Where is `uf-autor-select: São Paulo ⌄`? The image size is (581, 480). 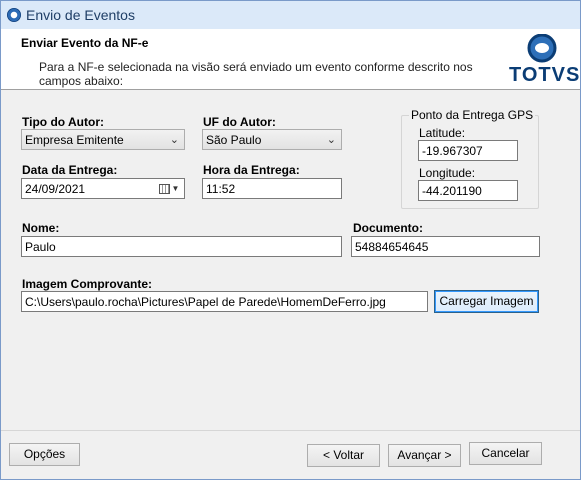
uf-autor-select: São Paulo ⌄ is located at coordinates (272, 139).